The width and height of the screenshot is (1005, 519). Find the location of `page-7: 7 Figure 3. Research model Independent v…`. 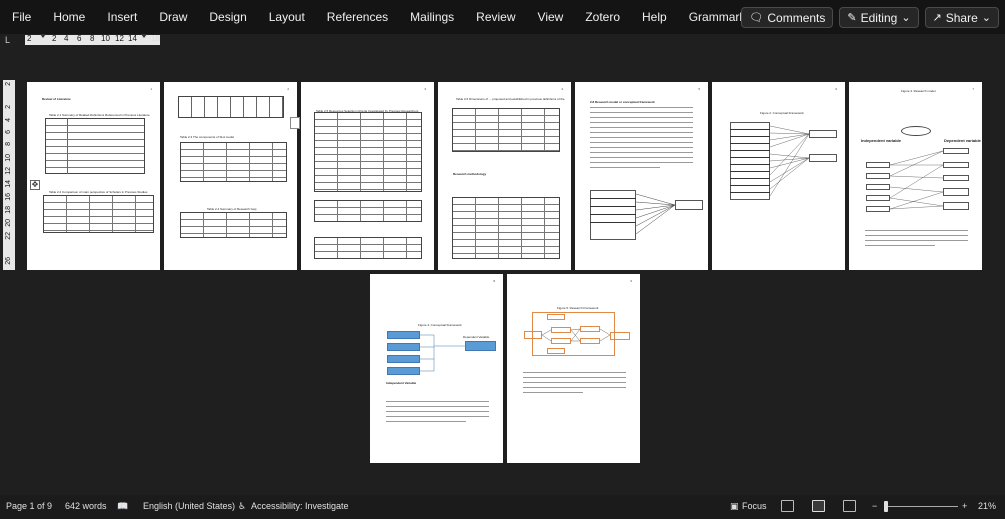

page-7: 7 Figure 3. Research model Independent v… is located at coordinates (915, 176).